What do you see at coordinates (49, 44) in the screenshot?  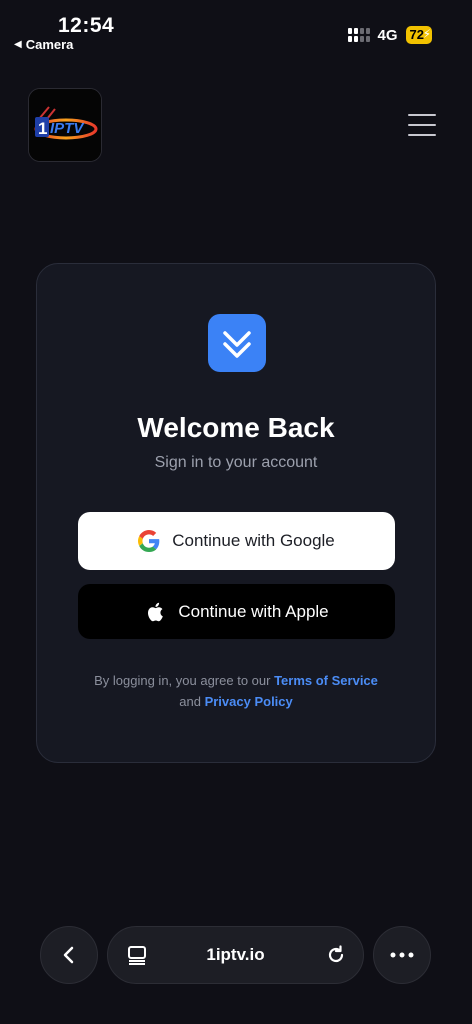 I see `back-app-label: Camera` at bounding box center [49, 44].